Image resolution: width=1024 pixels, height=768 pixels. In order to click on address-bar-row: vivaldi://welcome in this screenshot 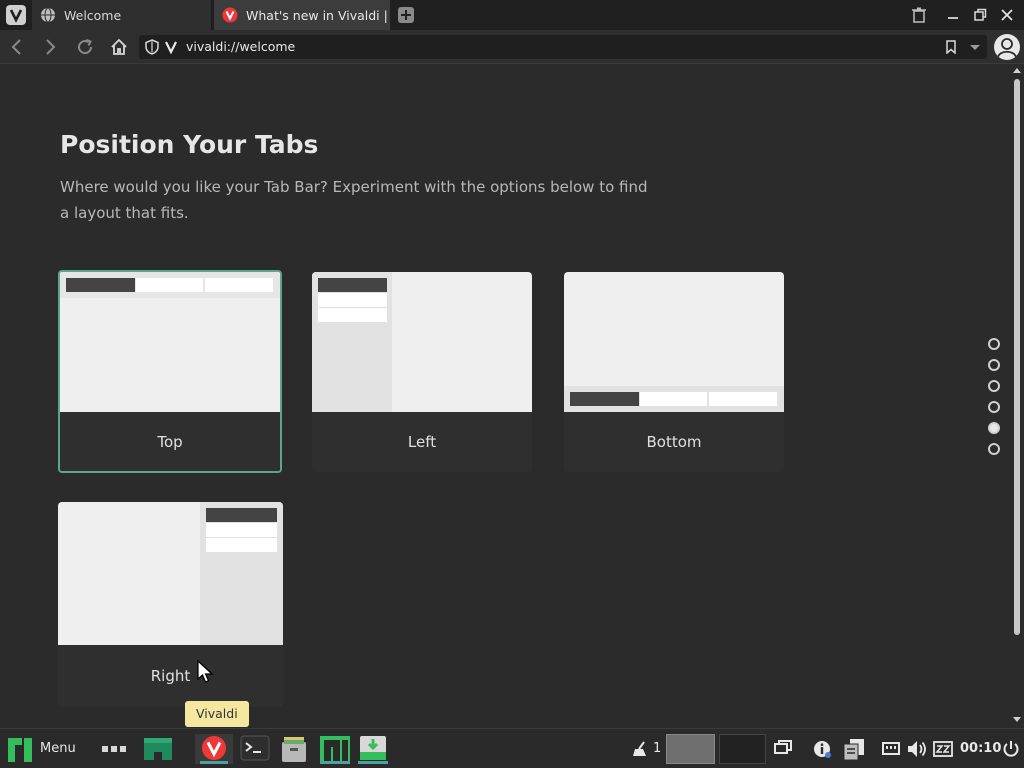, I will do `click(512, 47)`.